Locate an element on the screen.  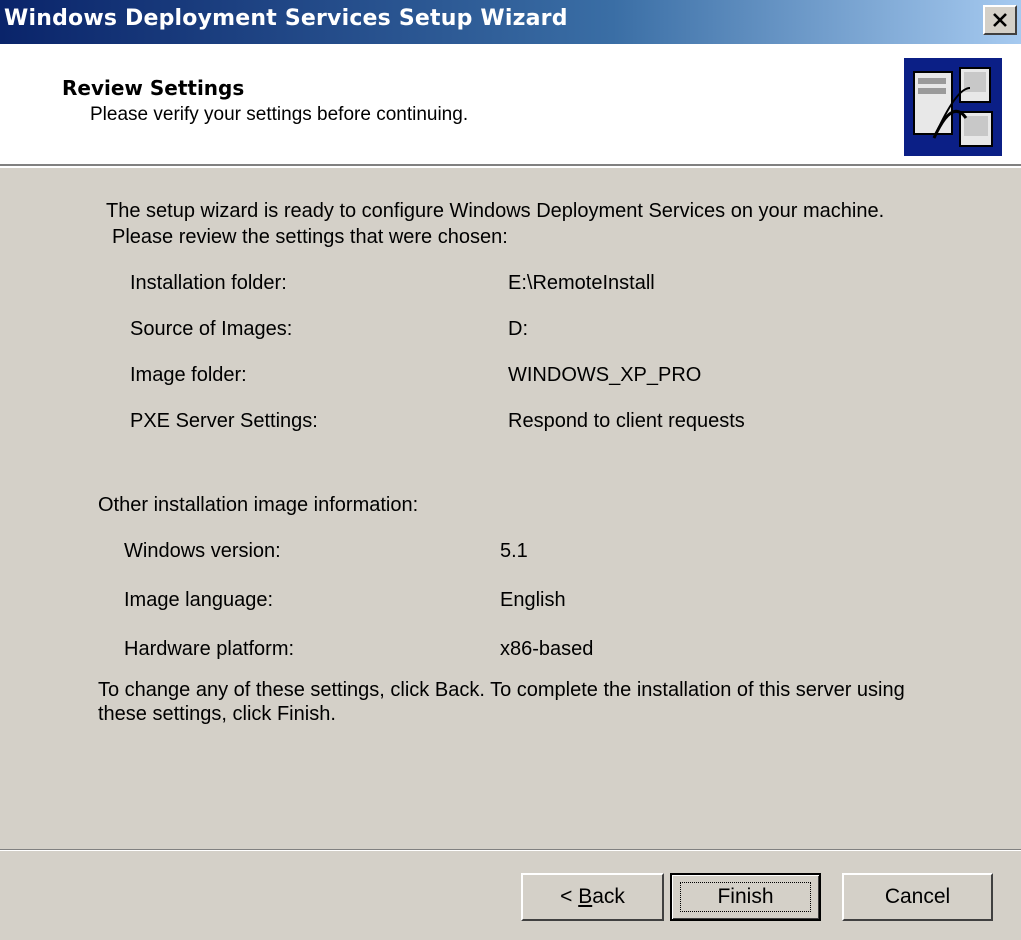
close-icon is located at coordinates (1000, 20).